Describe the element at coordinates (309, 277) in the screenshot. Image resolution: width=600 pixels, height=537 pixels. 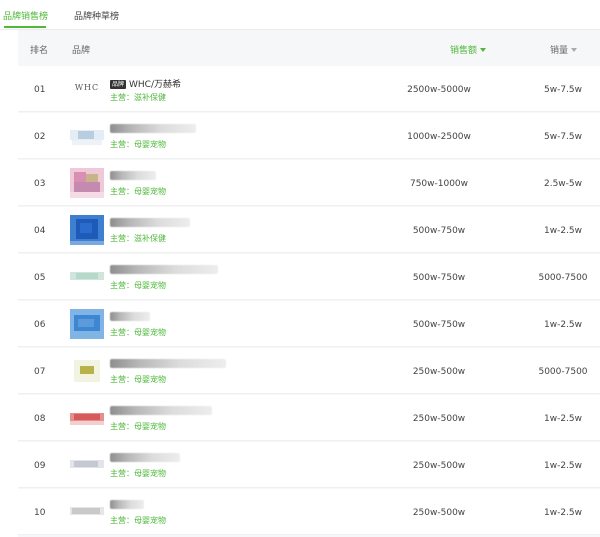
I see `table-row: 05 主营：母婴宠物 500w-750w 5000-7500` at that location.